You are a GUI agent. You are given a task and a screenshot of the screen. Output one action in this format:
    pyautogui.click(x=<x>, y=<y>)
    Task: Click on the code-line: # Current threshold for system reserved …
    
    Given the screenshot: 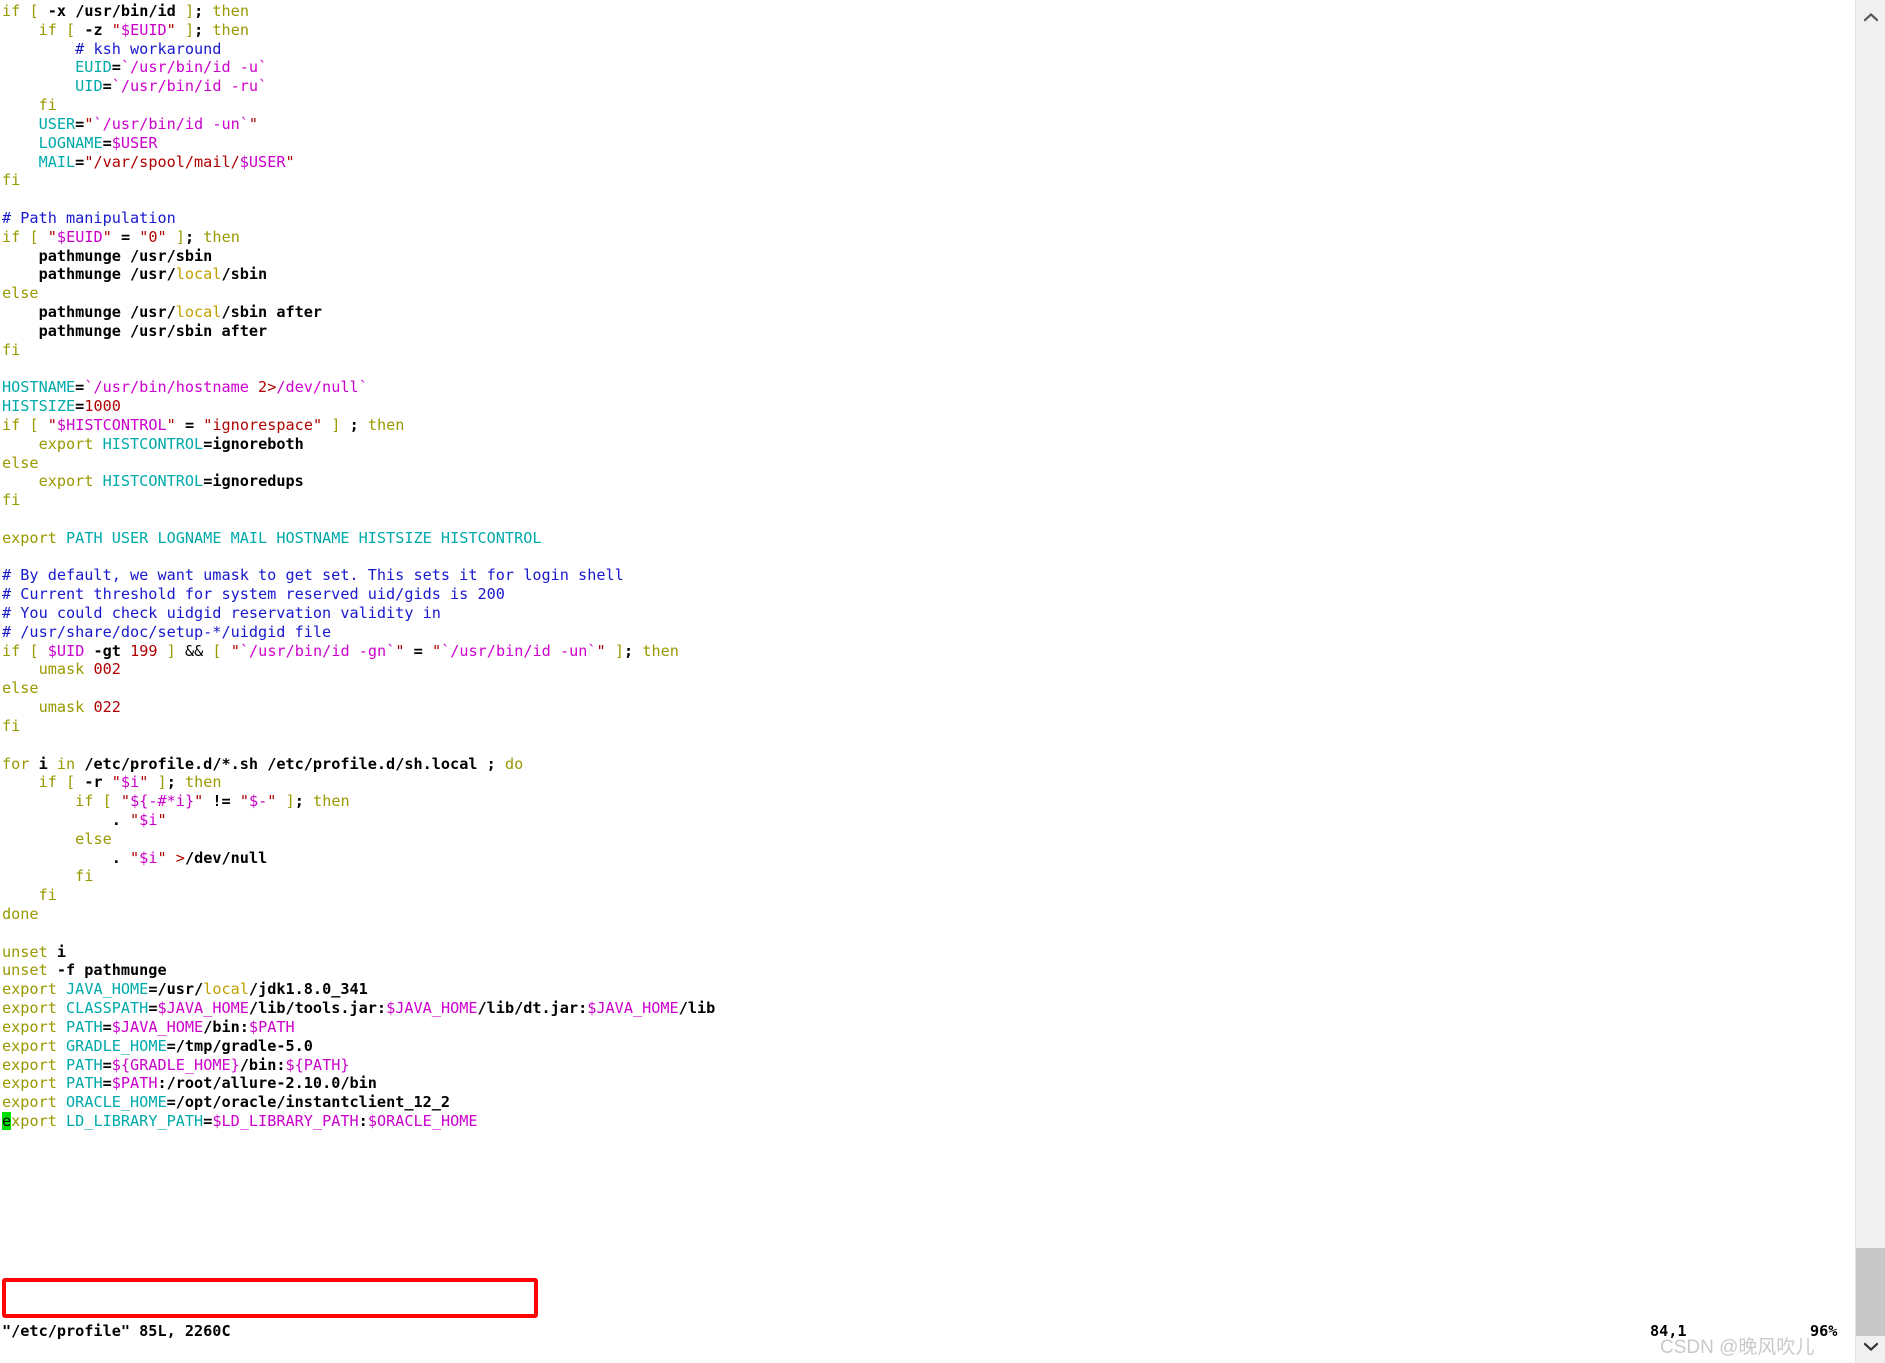 What is the action you would take?
    pyautogui.click(x=358, y=594)
    